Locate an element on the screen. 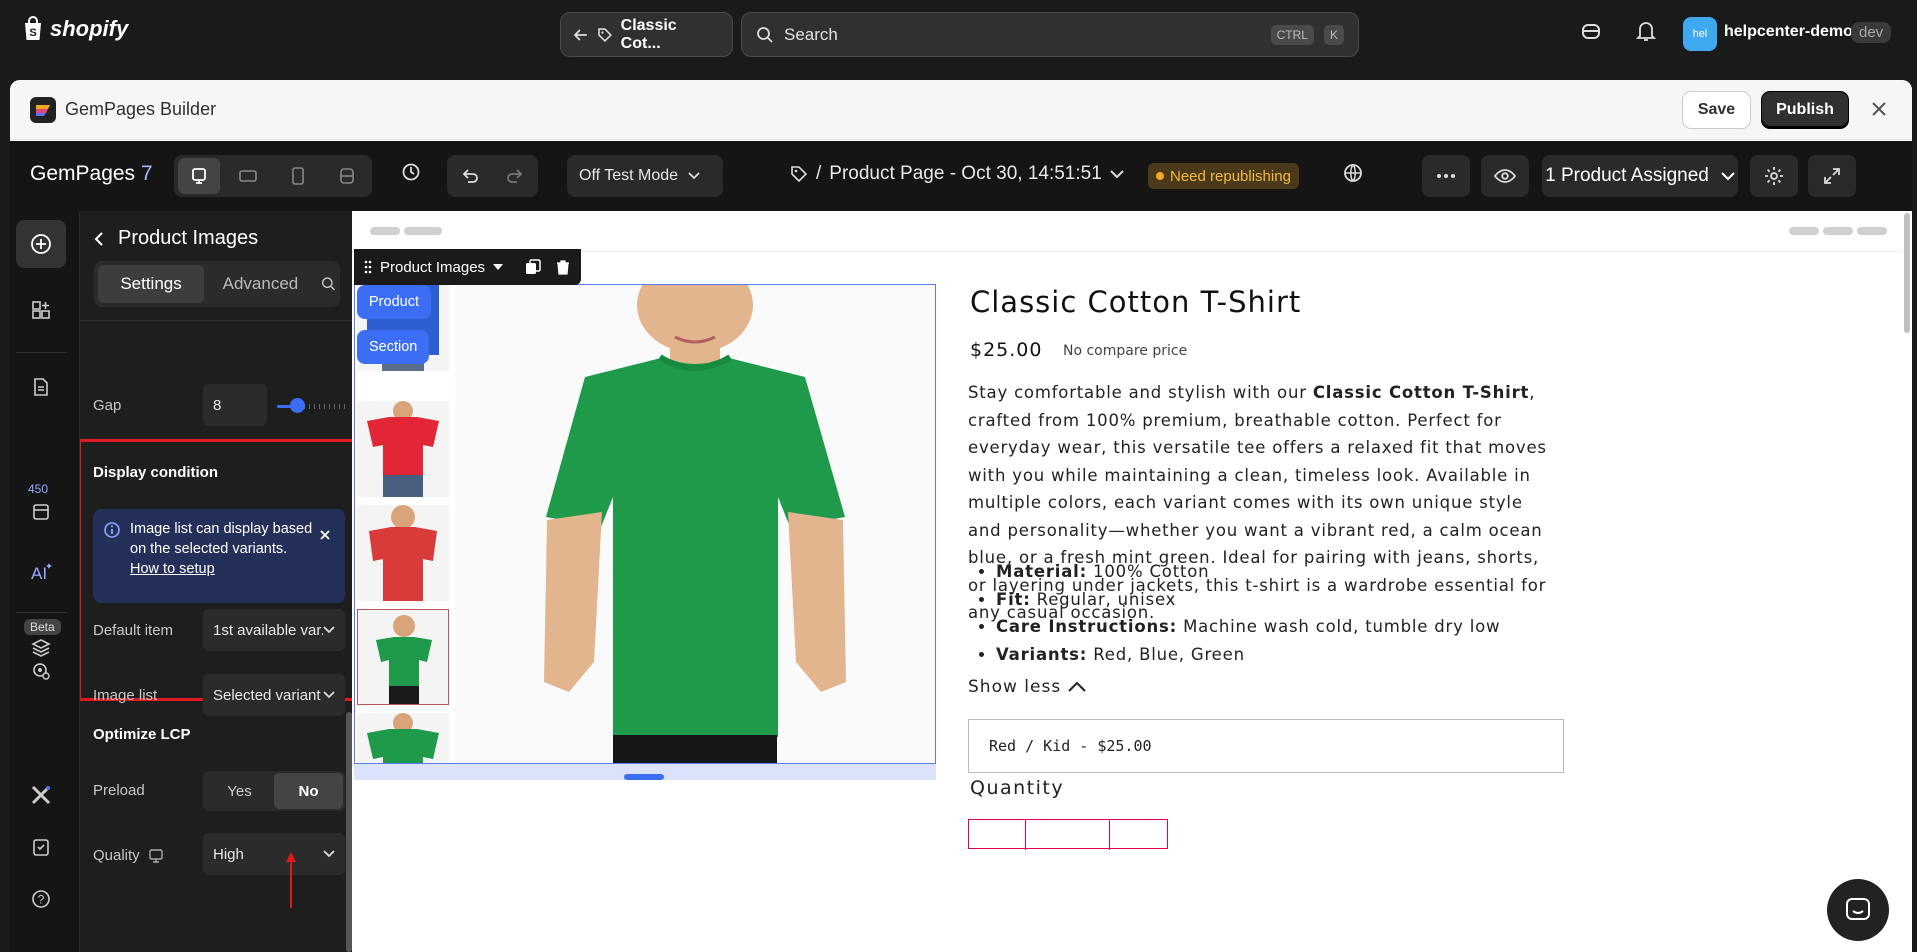  feature-value: 100% Cotton is located at coordinates (1148, 571).